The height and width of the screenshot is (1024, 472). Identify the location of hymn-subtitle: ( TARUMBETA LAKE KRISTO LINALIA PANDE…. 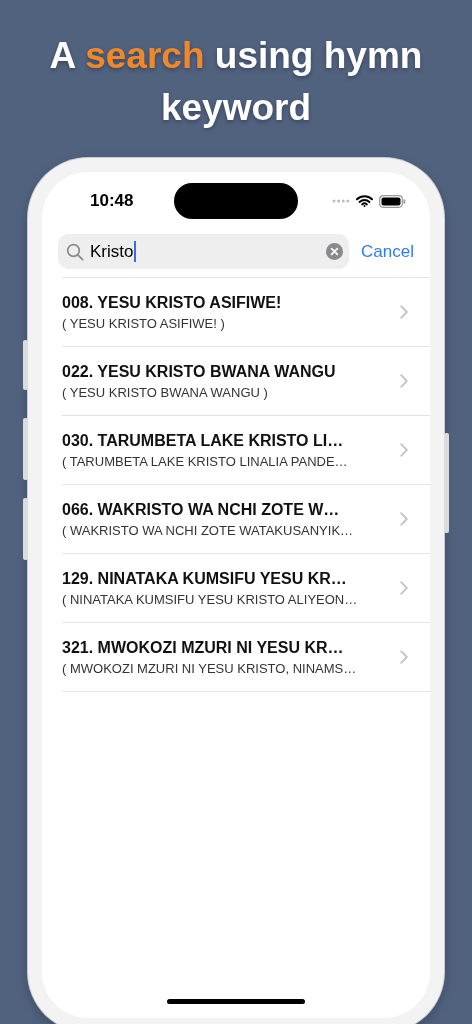
(205, 461).